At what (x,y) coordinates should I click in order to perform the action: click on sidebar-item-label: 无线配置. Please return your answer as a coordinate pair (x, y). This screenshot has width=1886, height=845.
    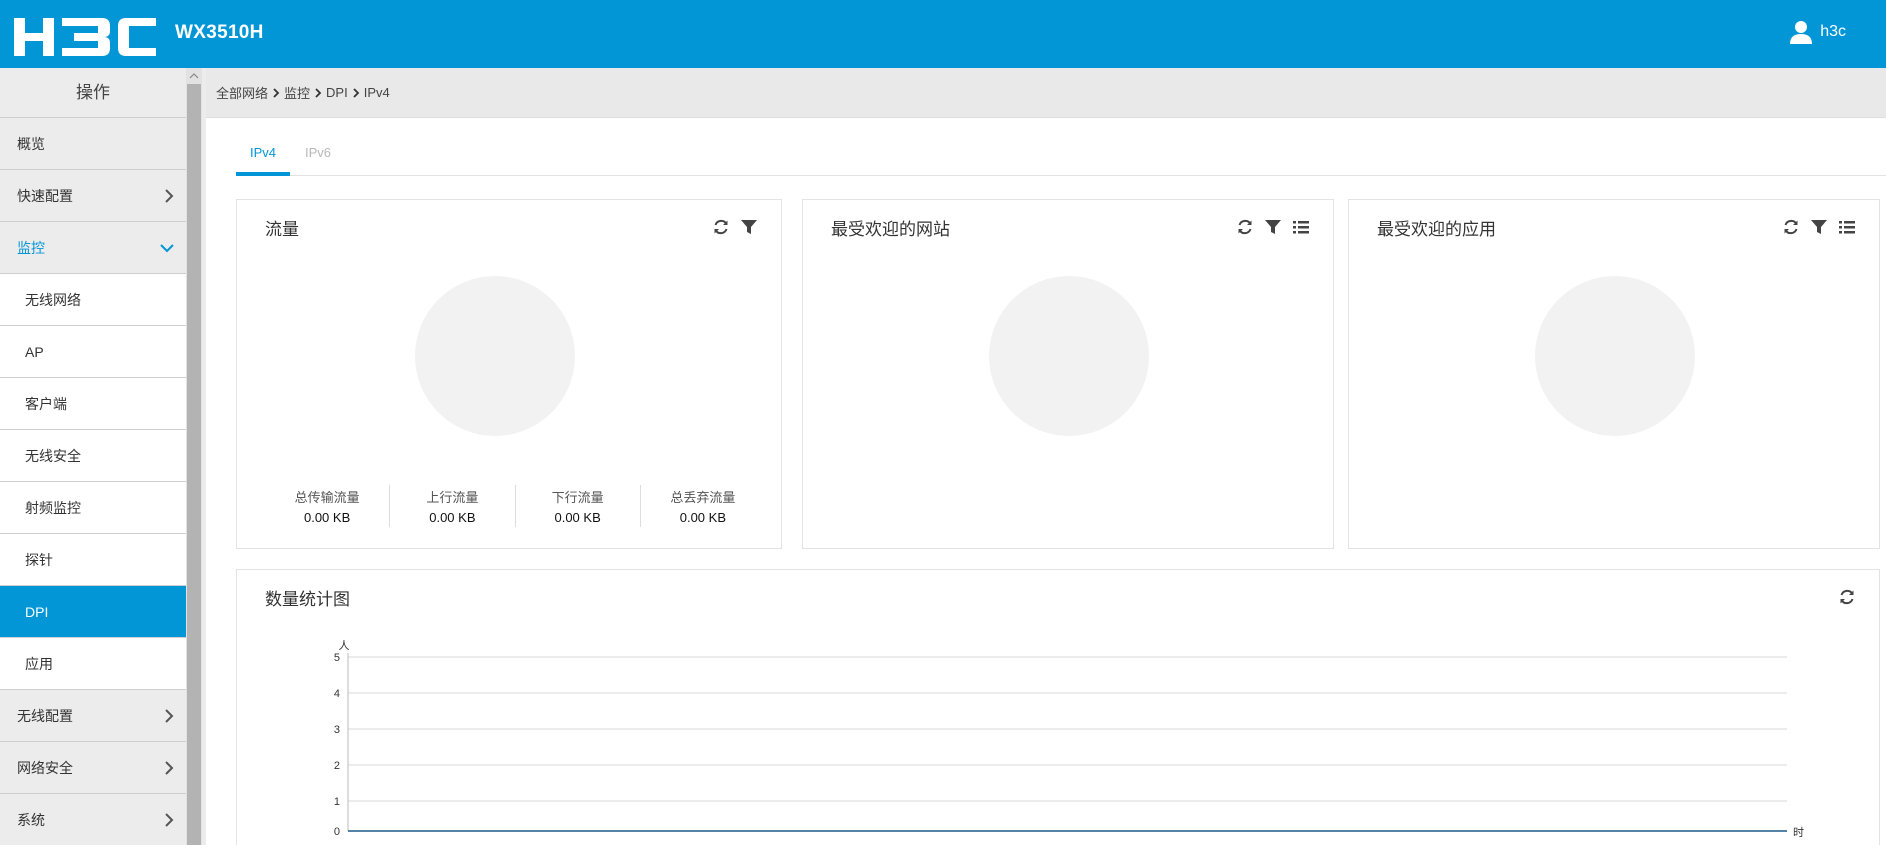
    Looking at the image, I should click on (45, 715).